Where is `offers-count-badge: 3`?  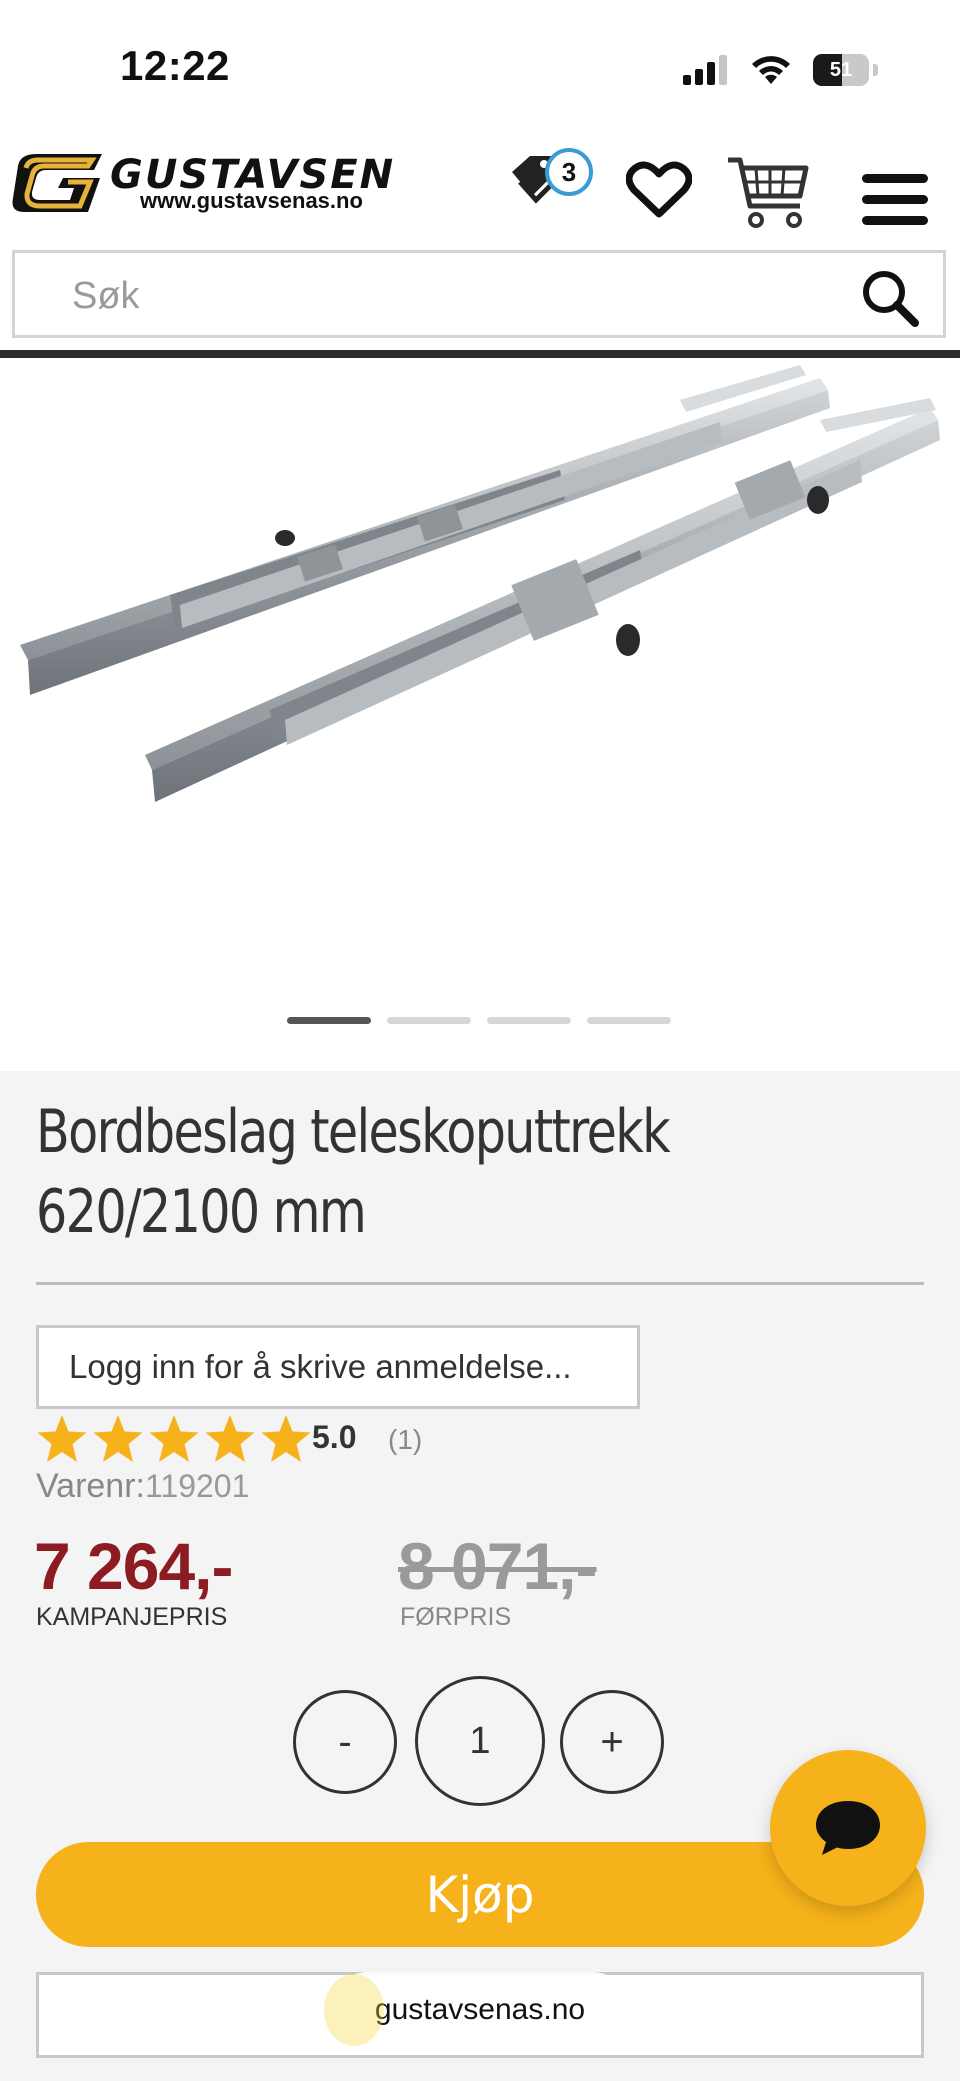
offers-count-badge: 3 is located at coordinates (569, 172).